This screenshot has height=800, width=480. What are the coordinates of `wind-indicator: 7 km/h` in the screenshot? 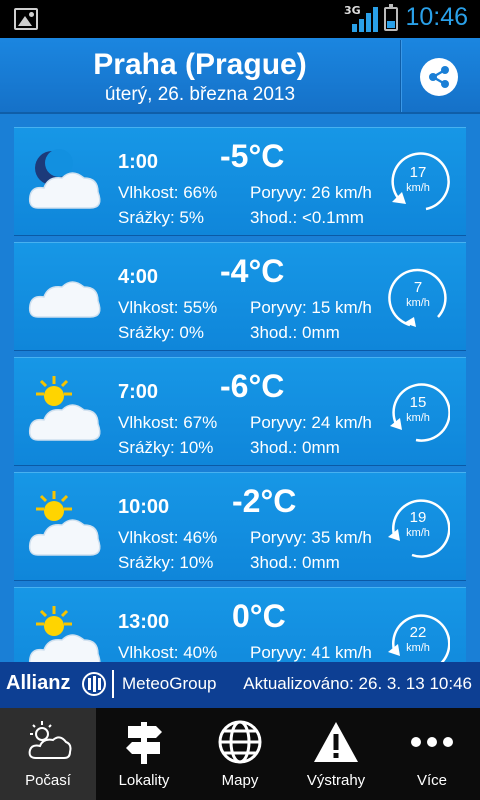 It's located at (418, 297).